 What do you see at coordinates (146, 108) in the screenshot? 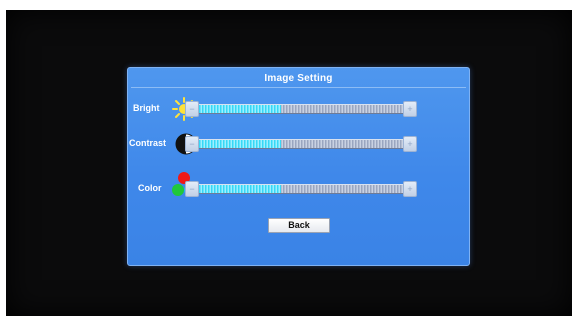
I see `bright-label: Bright` at bounding box center [146, 108].